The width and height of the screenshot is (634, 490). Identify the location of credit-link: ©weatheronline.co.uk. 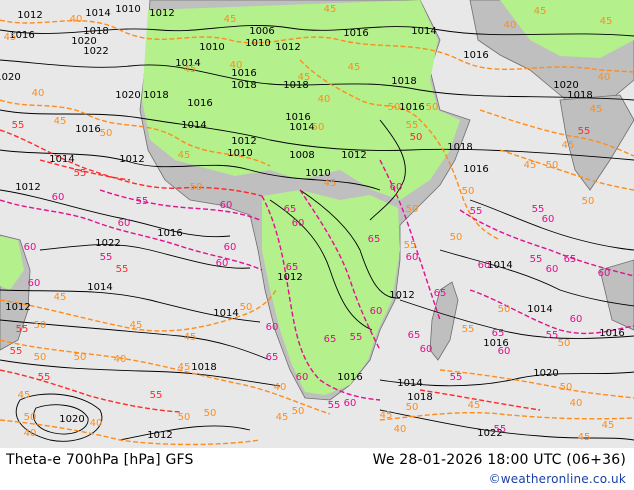
(557, 479).